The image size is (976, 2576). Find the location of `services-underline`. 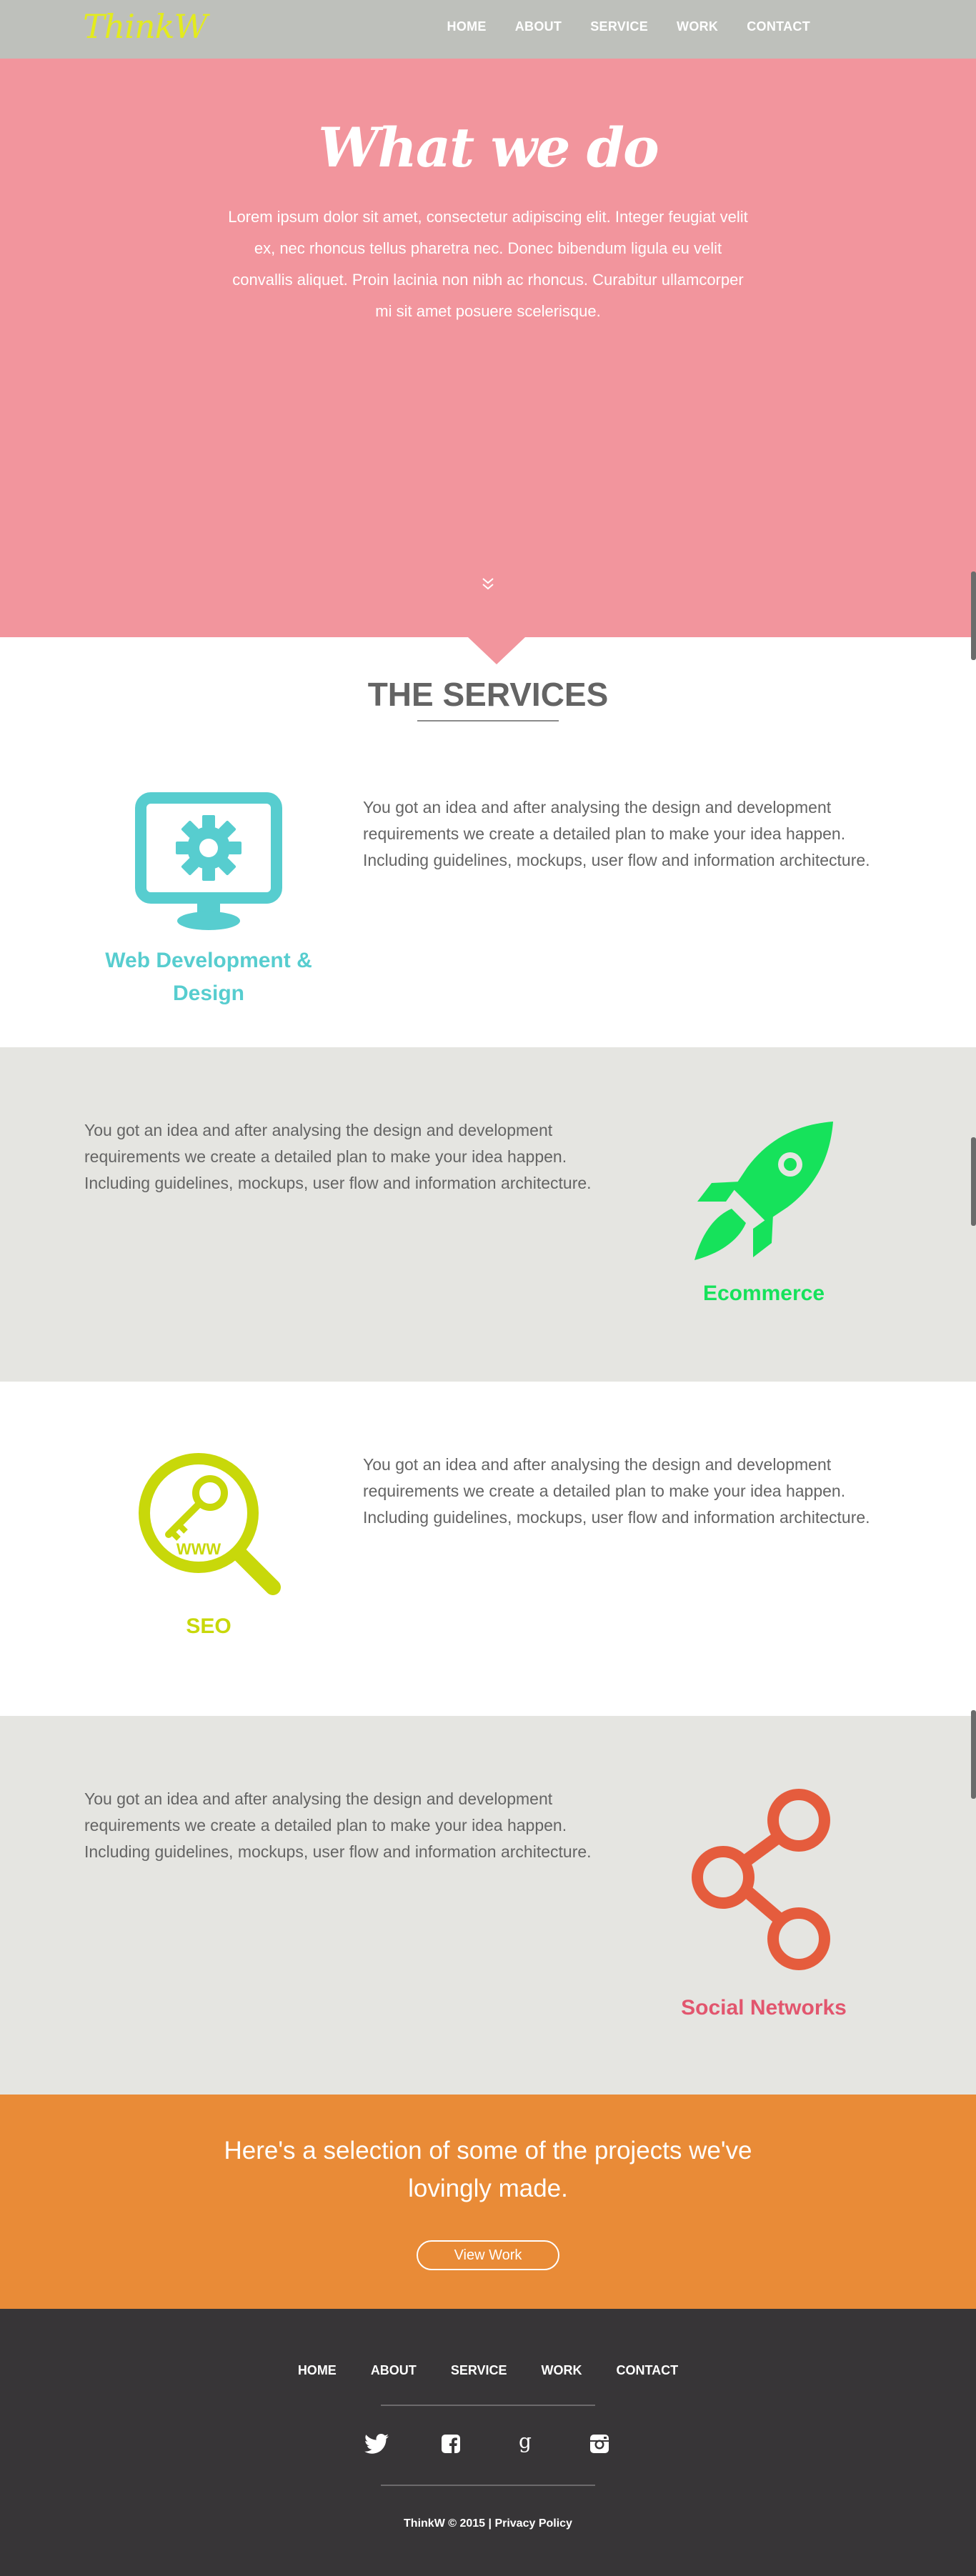

services-underline is located at coordinates (488, 721).